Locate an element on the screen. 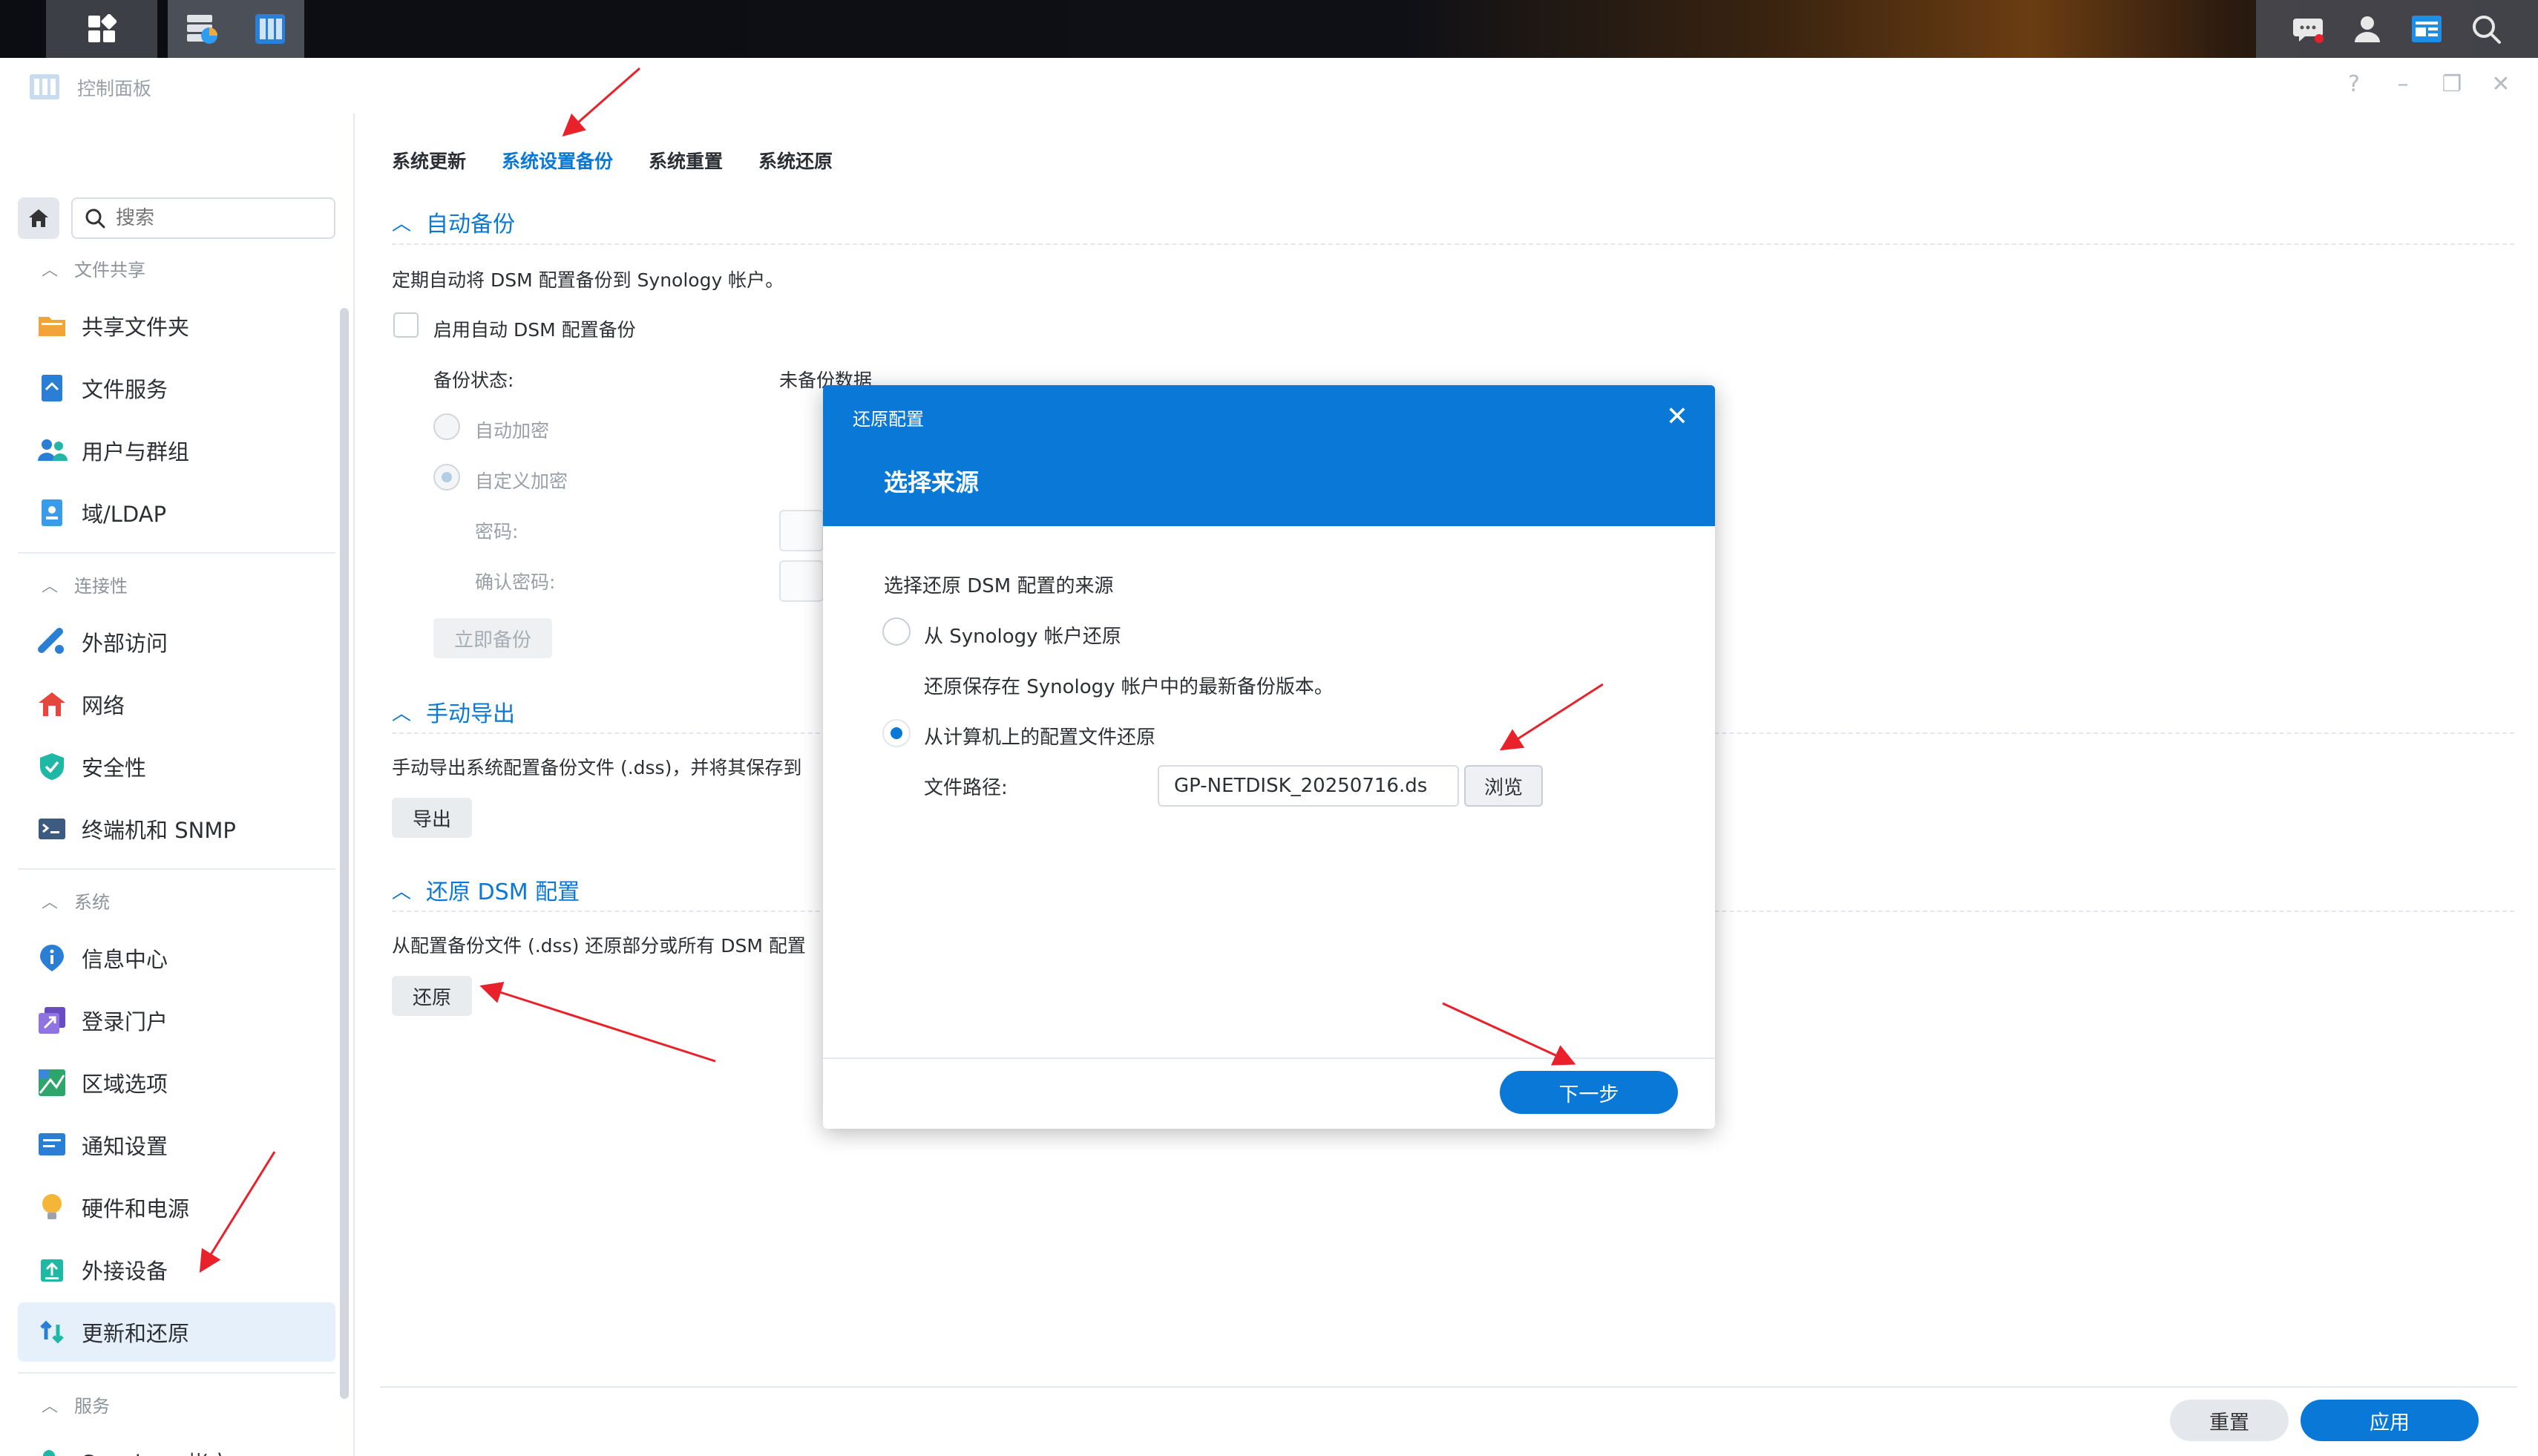 The width and height of the screenshot is (2538, 1456). dialog-question: 选择还原 DSM 配置的来源 is located at coordinates (999, 586).